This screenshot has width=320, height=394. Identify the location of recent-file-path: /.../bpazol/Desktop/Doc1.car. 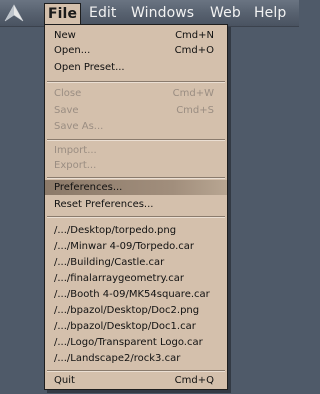
(125, 326).